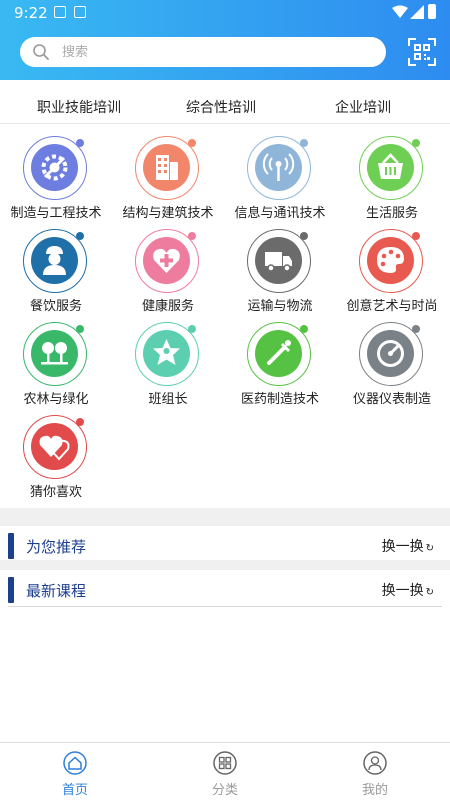 The width and height of the screenshot is (450, 800). I want to click on grid-item-label: 制造与工程技术, so click(56, 213).